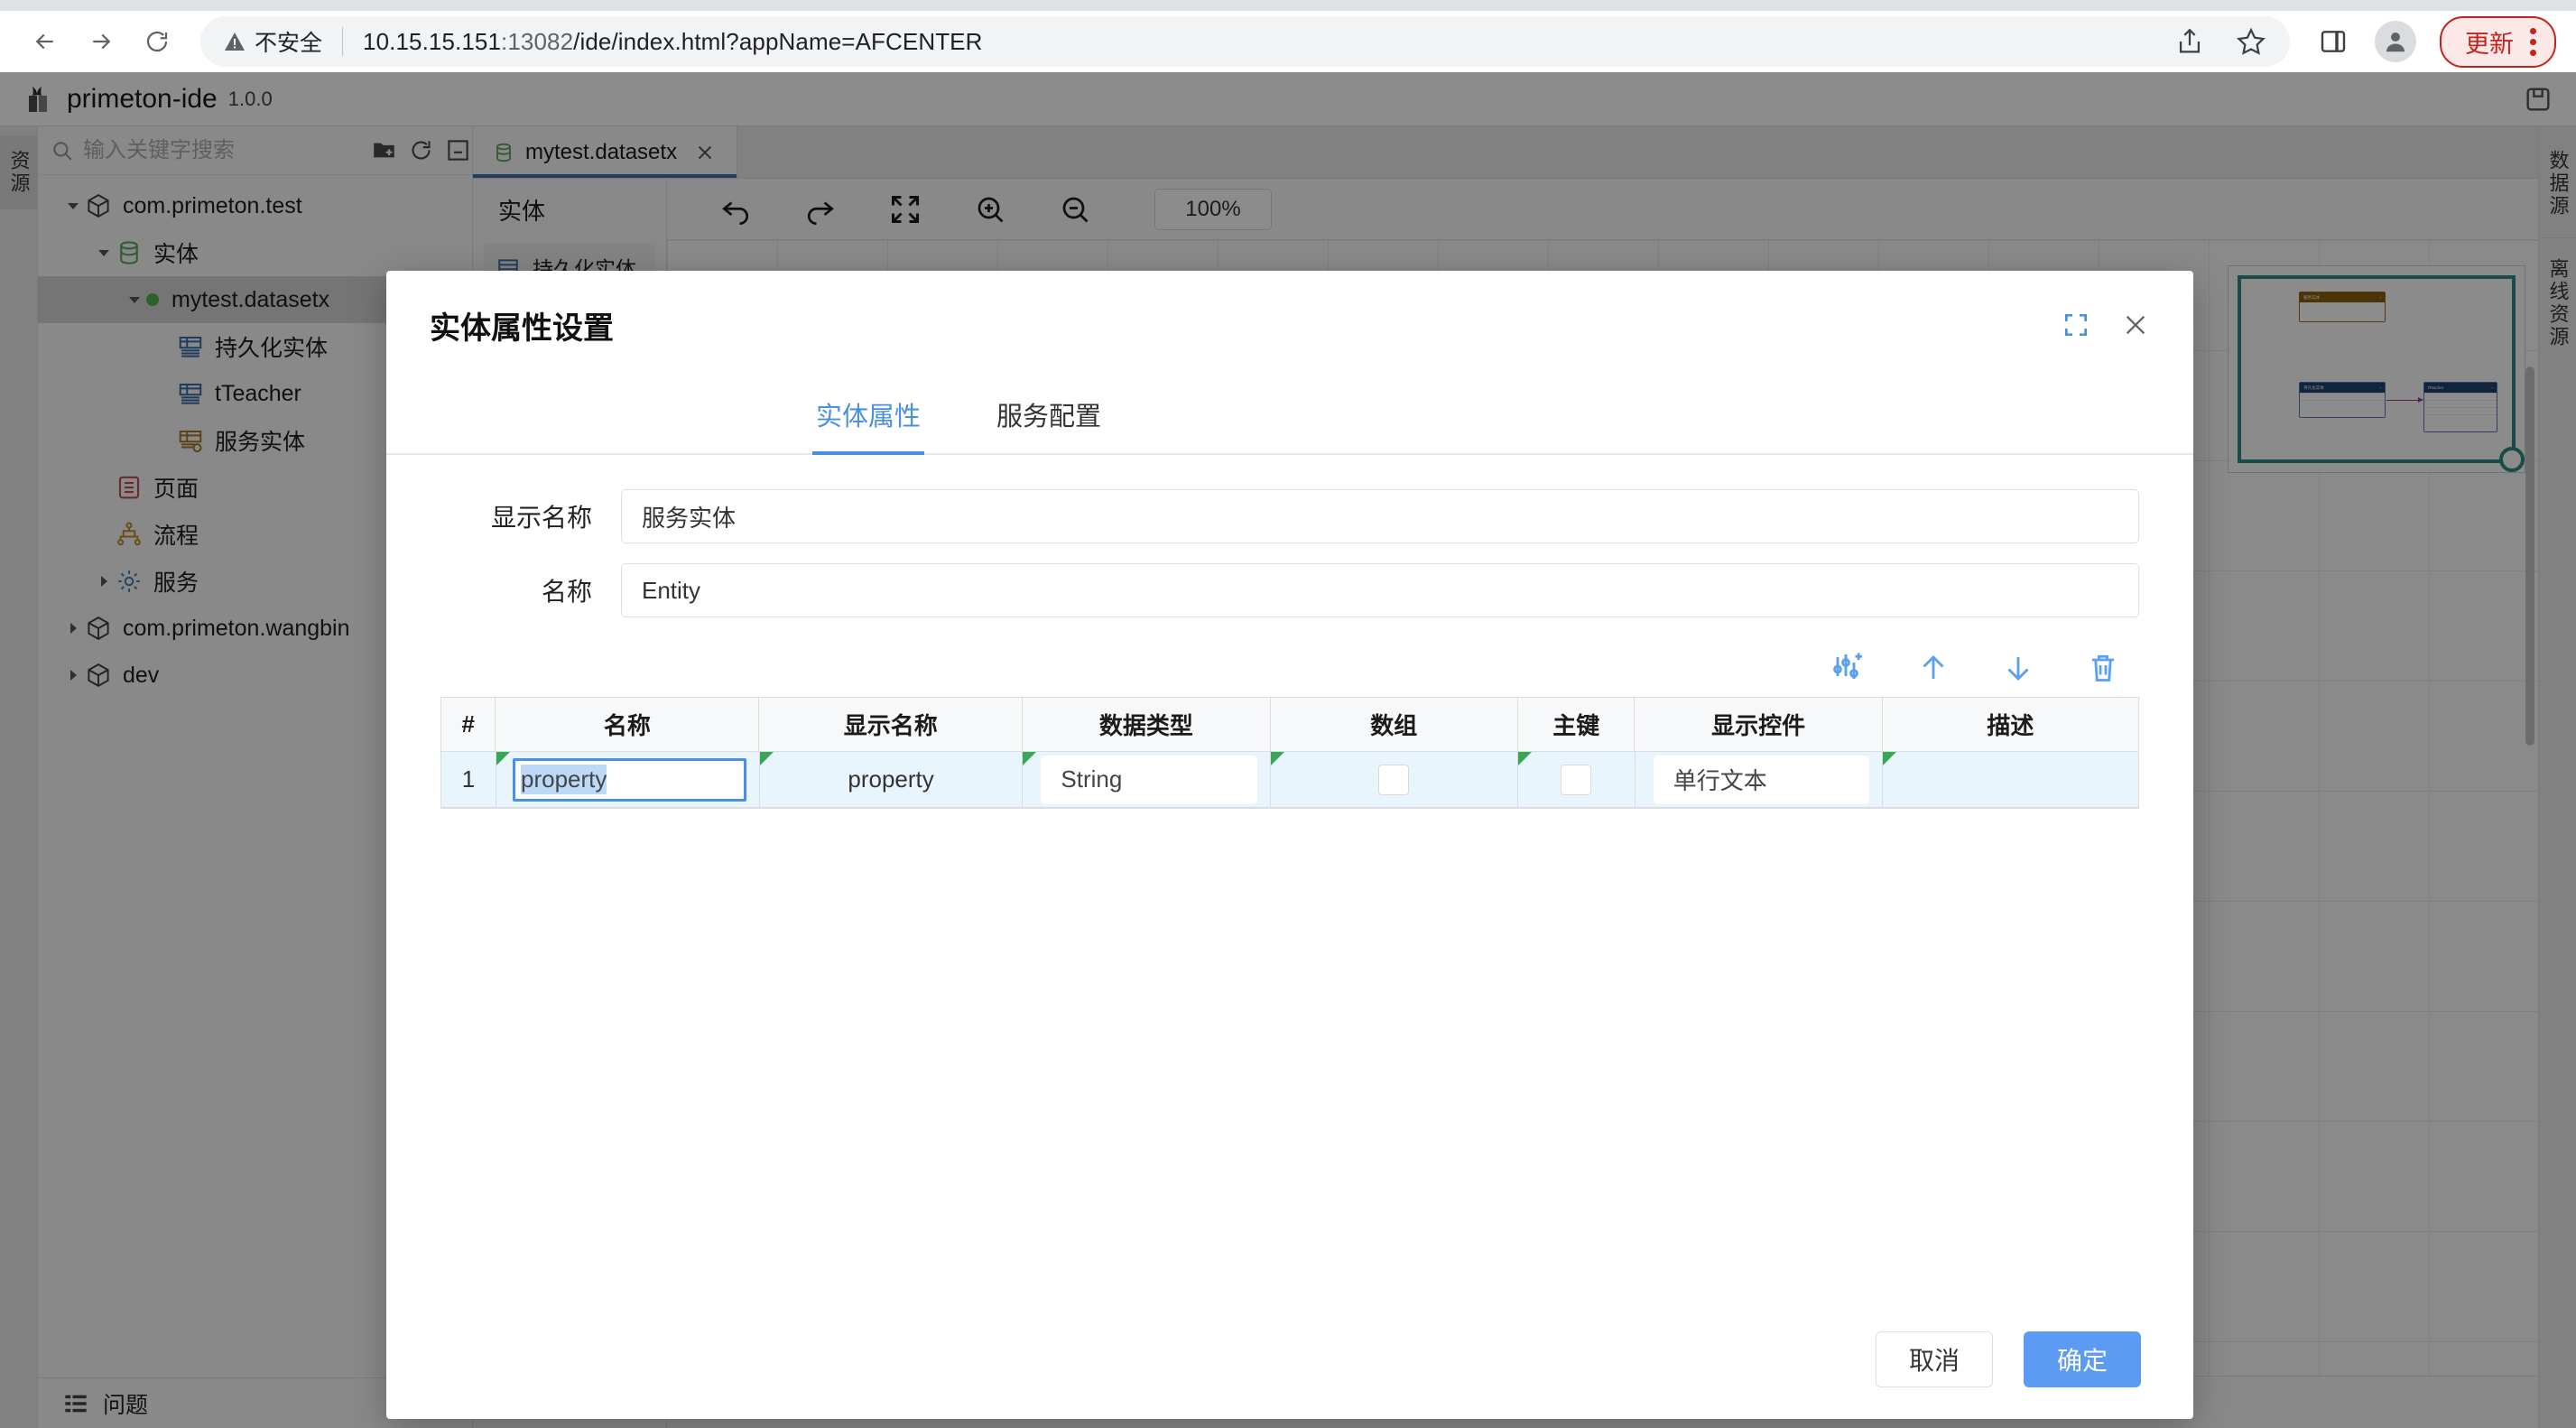  I want to click on array-checkbox, so click(1394, 779).